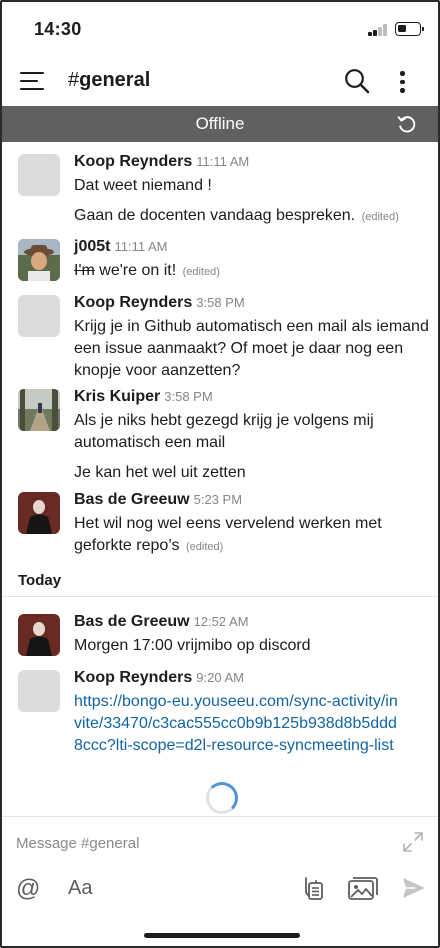 The image size is (440, 948). I want to click on menu-icon, so click(32, 81).